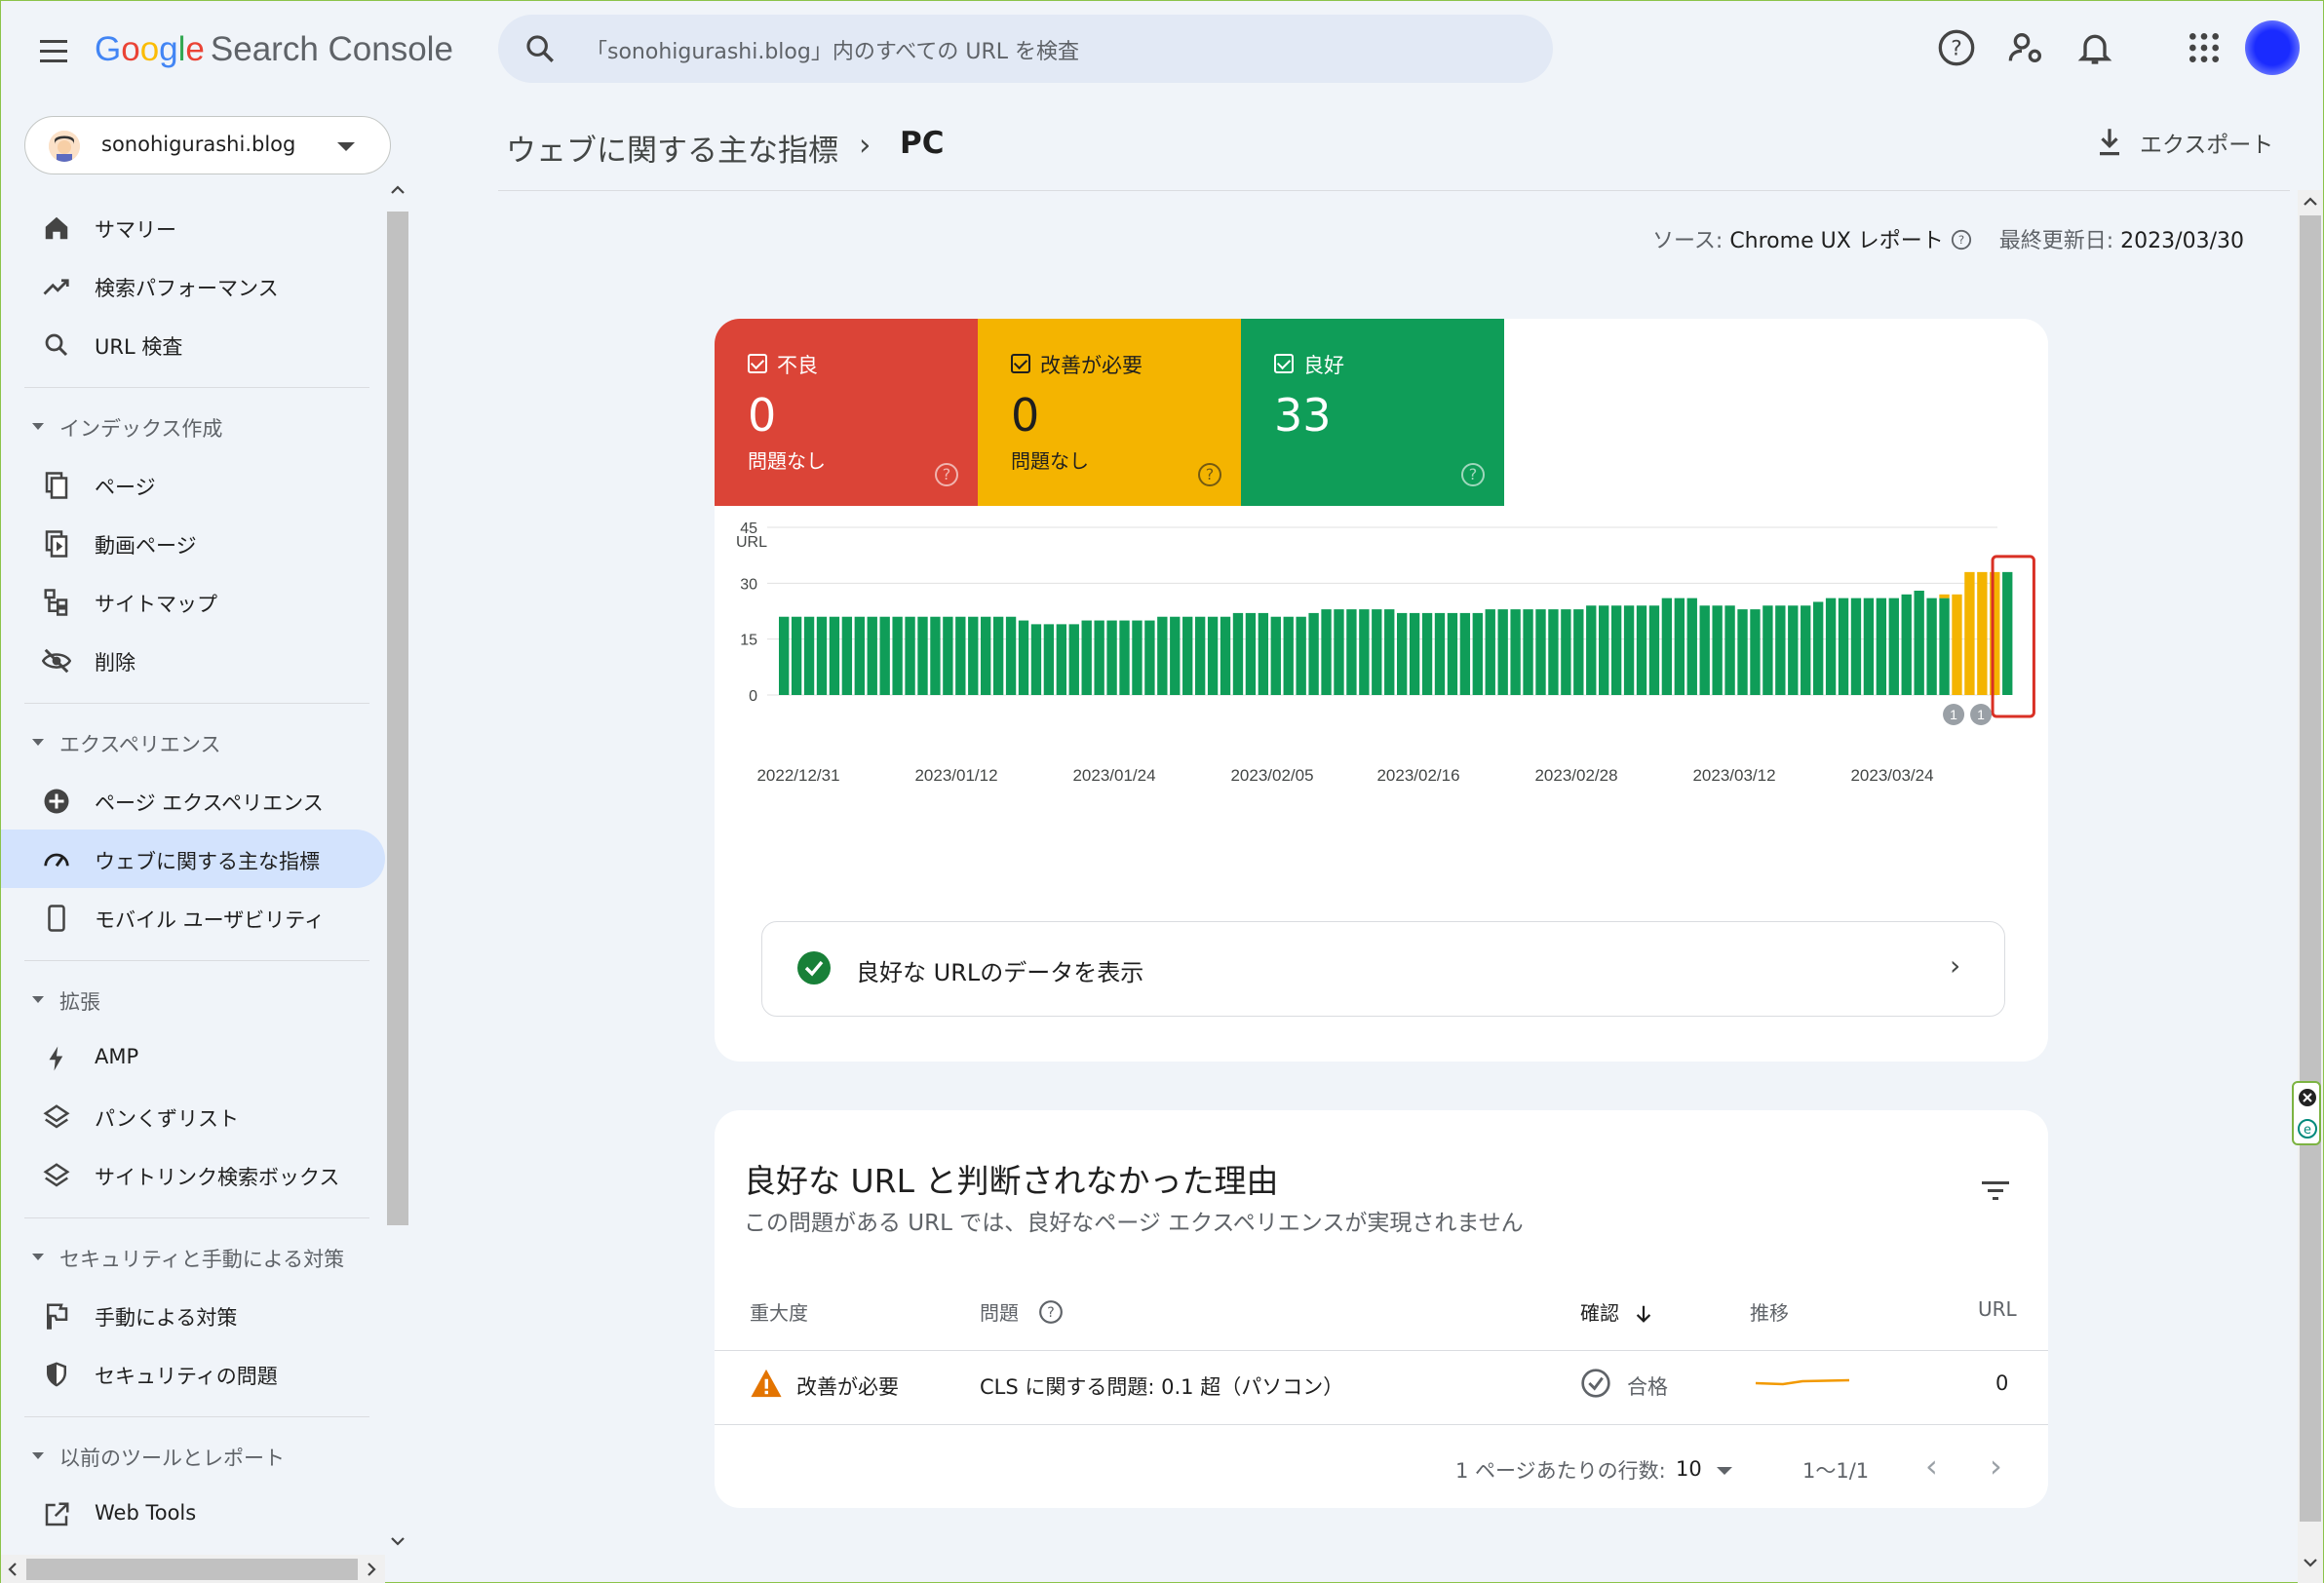 The image size is (2324, 1583). I want to click on column-header-validation: 確認, so click(1617, 1311).